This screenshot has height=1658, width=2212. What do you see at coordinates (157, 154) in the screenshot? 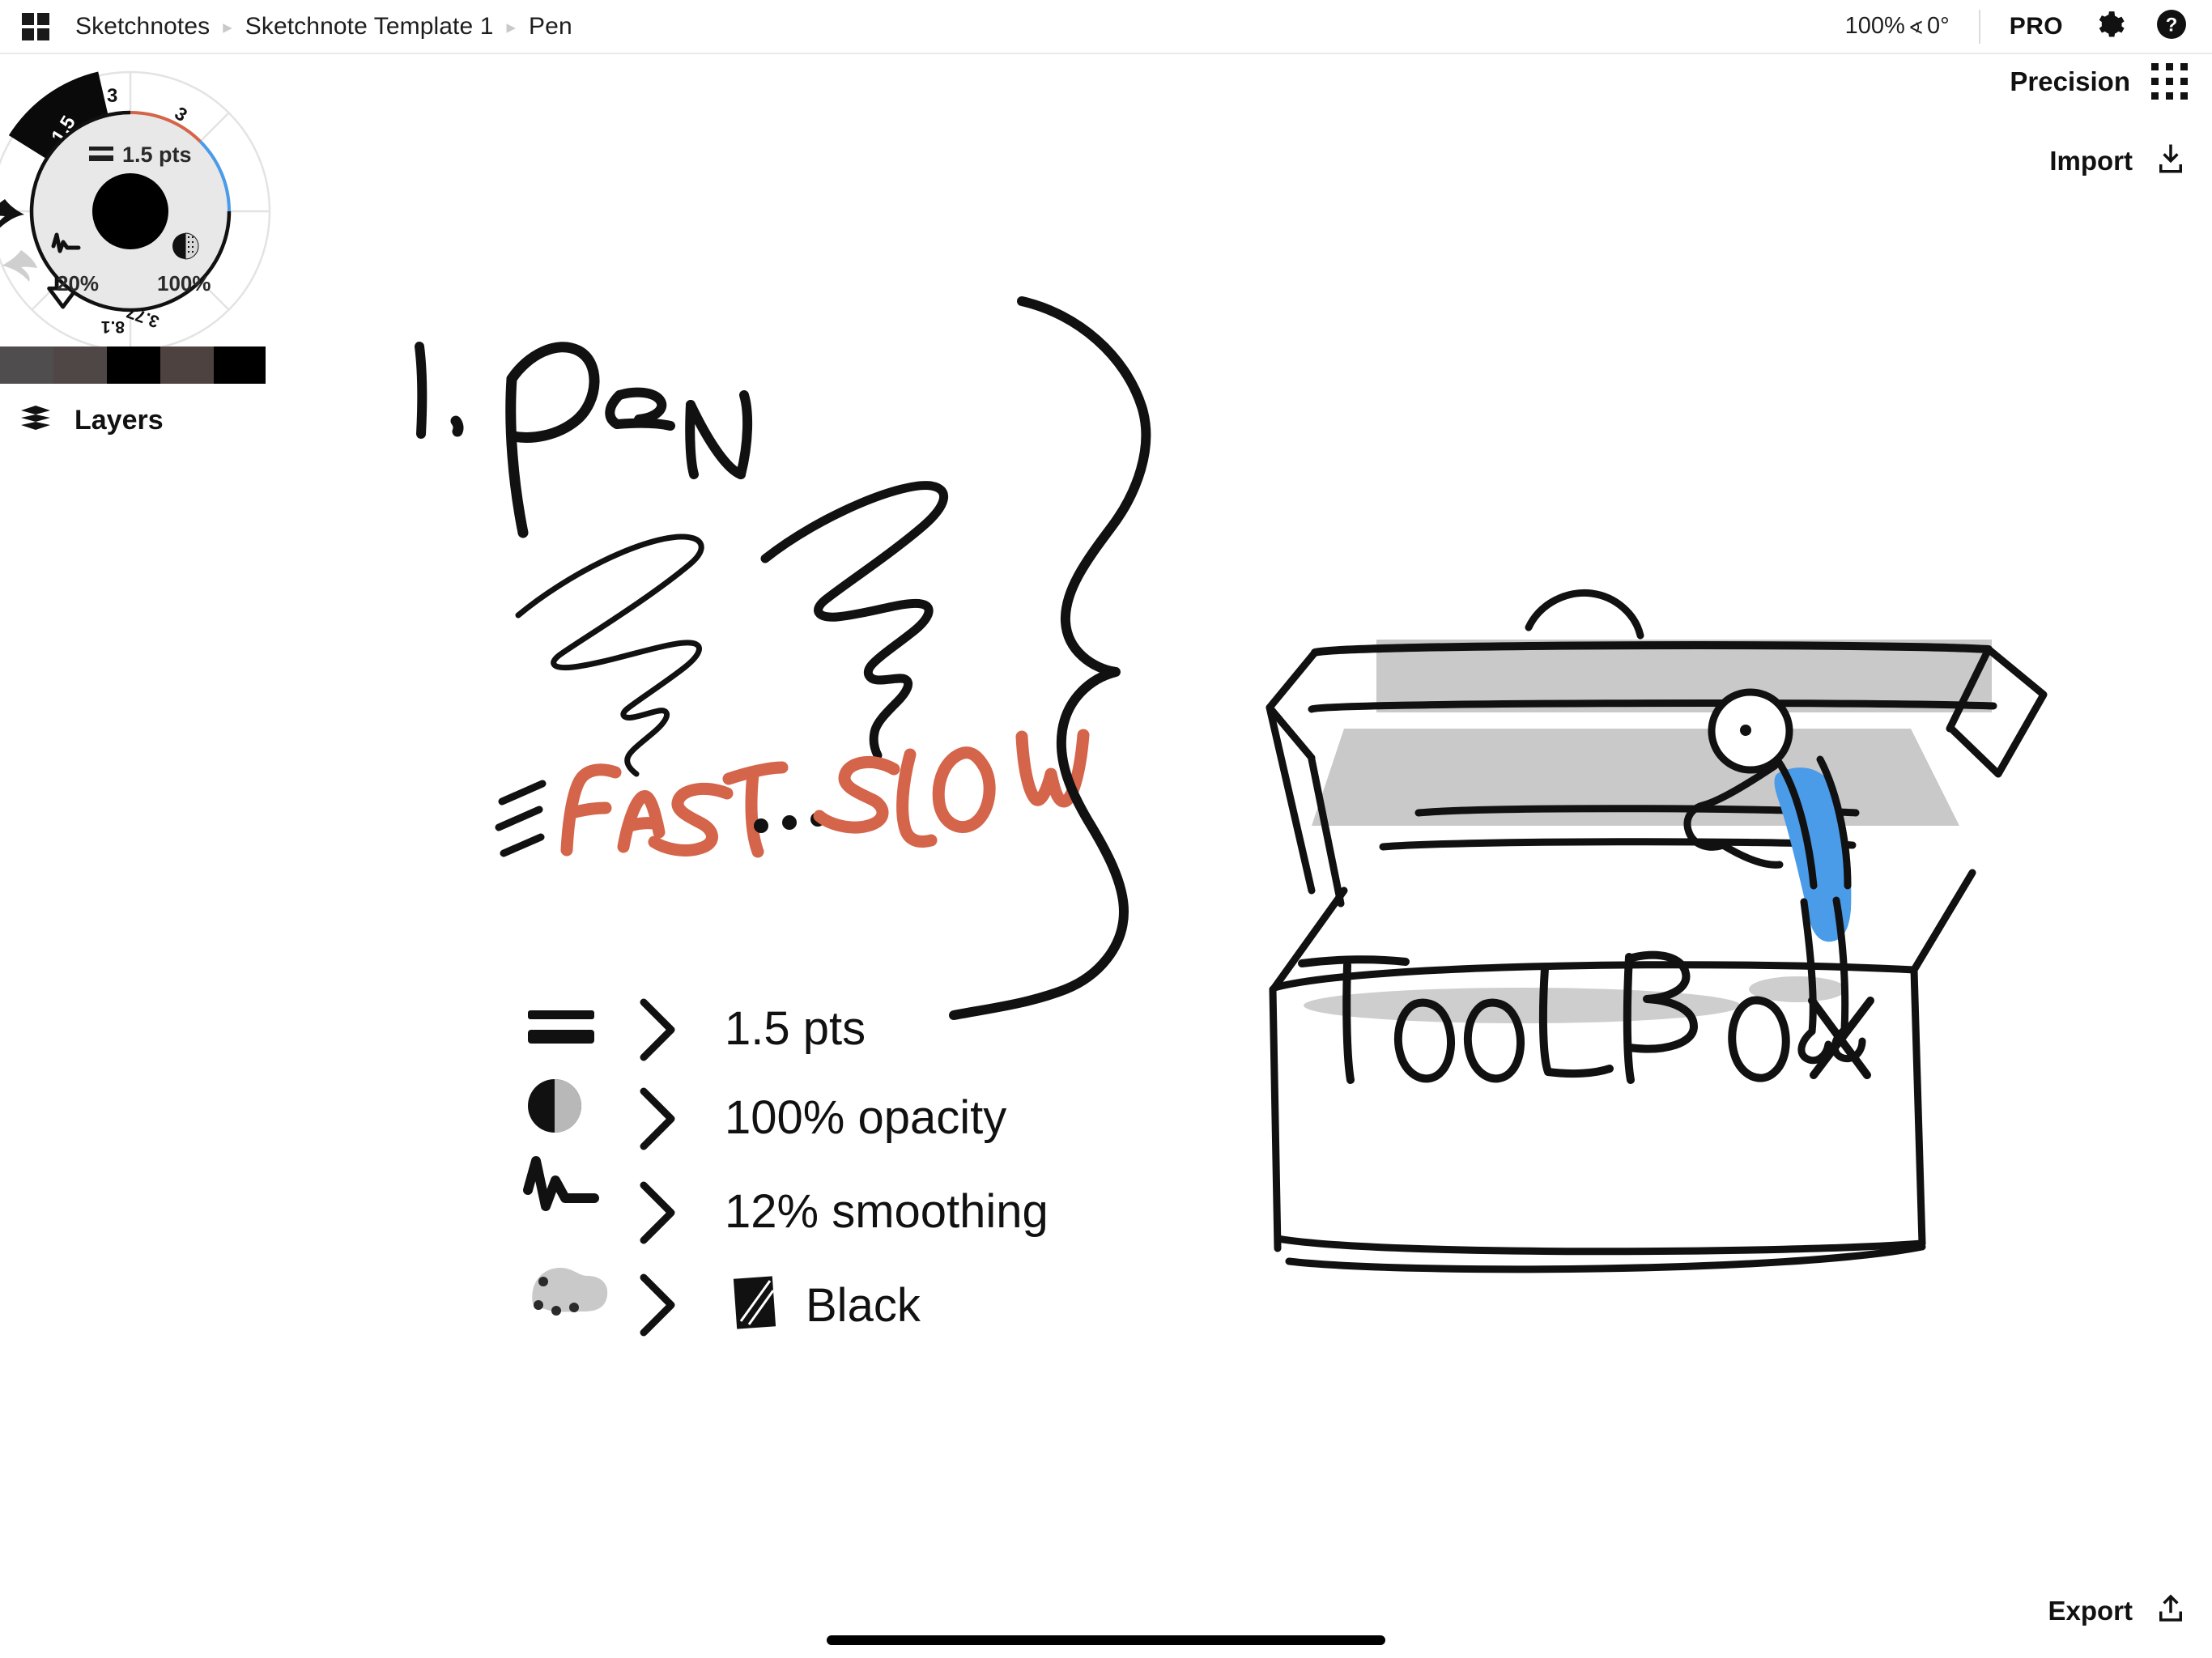
I see `wheel-size-value: 1.5 pts` at bounding box center [157, 154].